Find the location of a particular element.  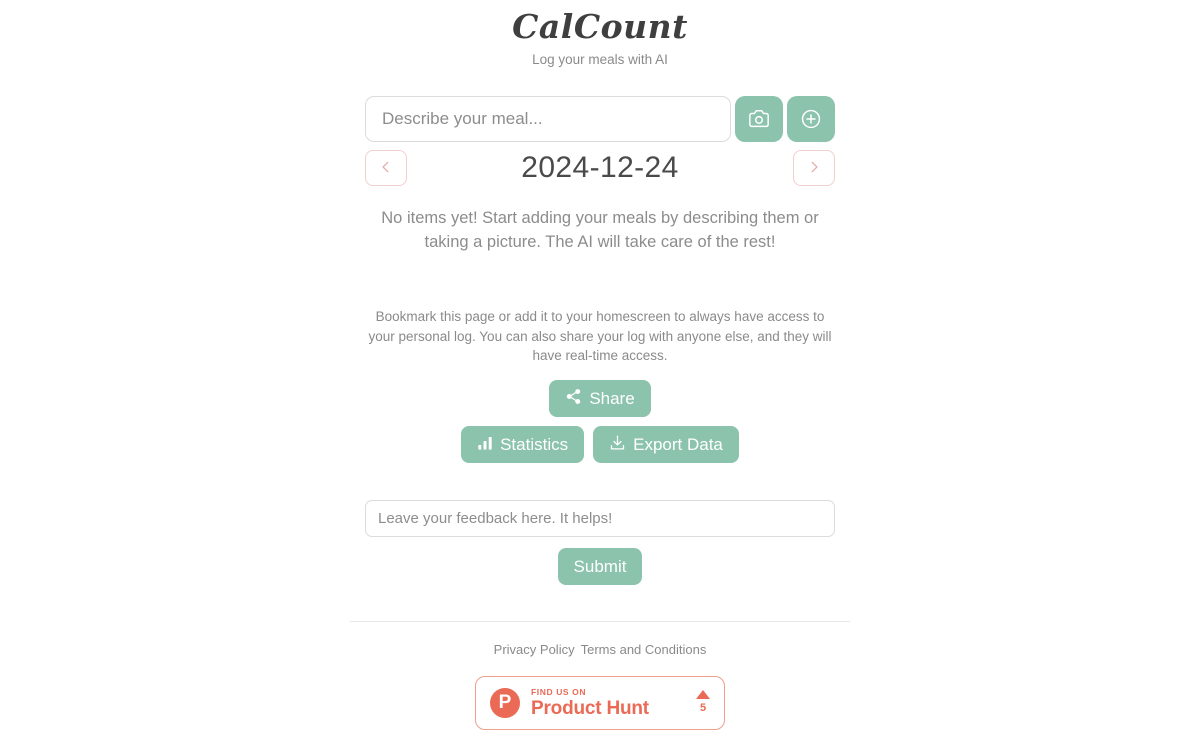

share-button: Share is located at coordinates (600, 398).